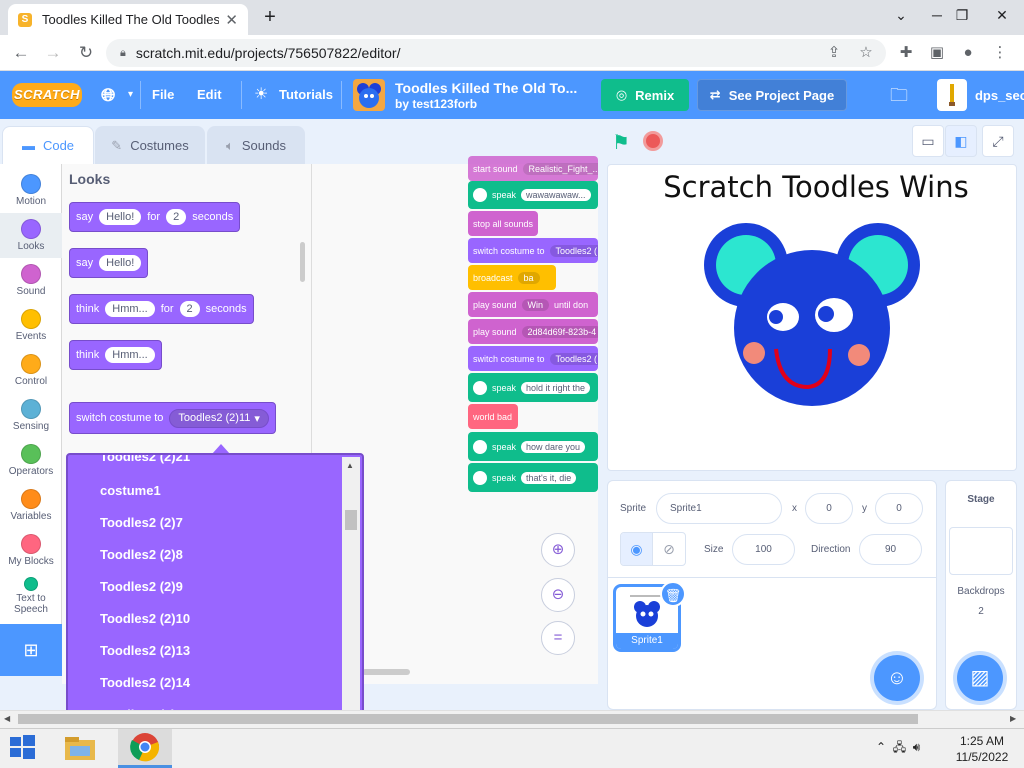  I want to click on category-control: Control, so click(31, 370).